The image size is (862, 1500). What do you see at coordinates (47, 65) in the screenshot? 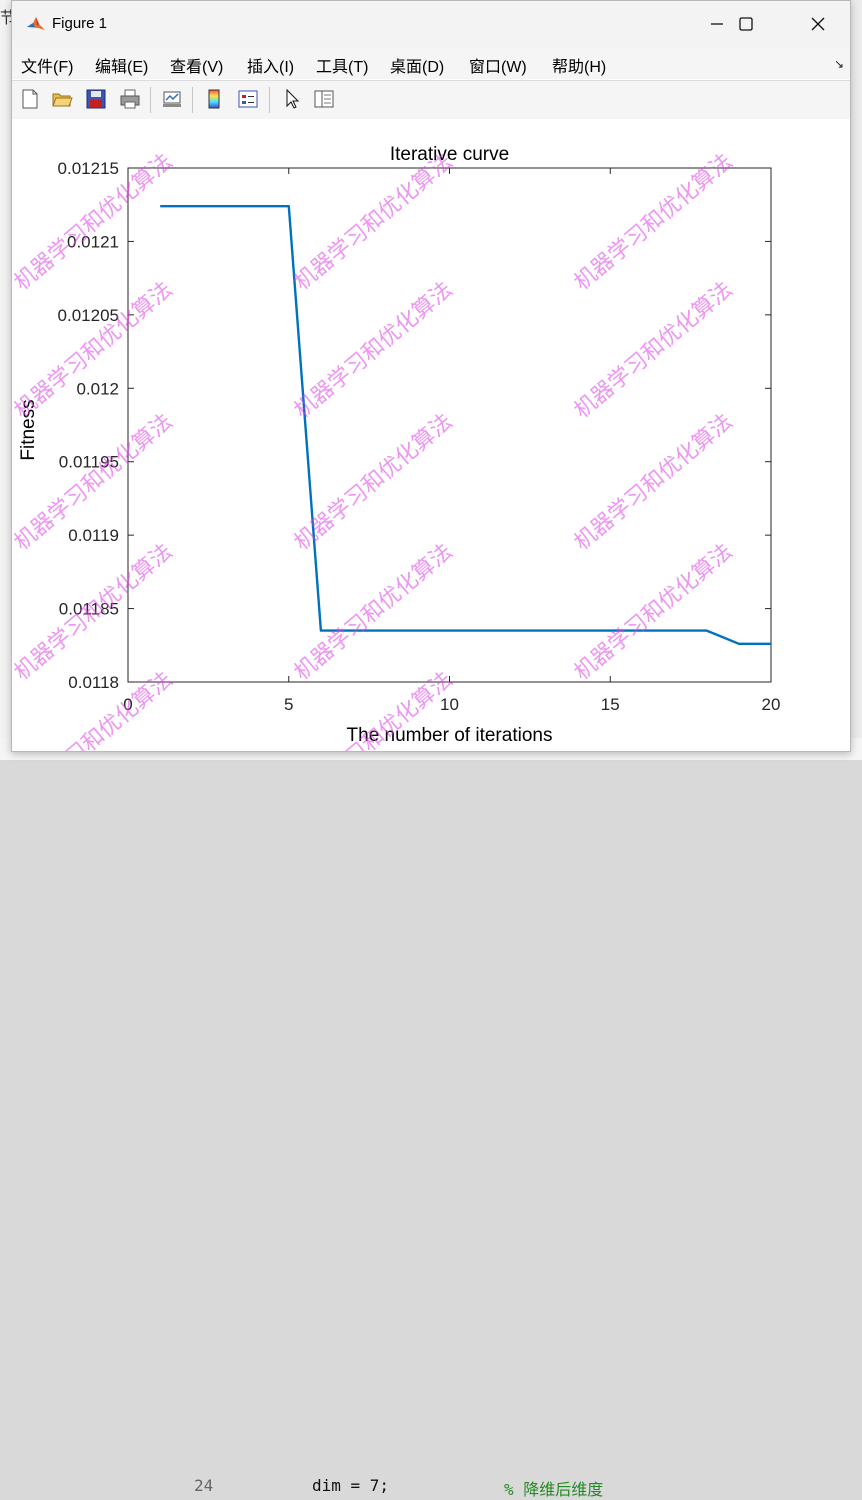
I see `menu-file: 文件(F)` at bounding box center [47, 65].